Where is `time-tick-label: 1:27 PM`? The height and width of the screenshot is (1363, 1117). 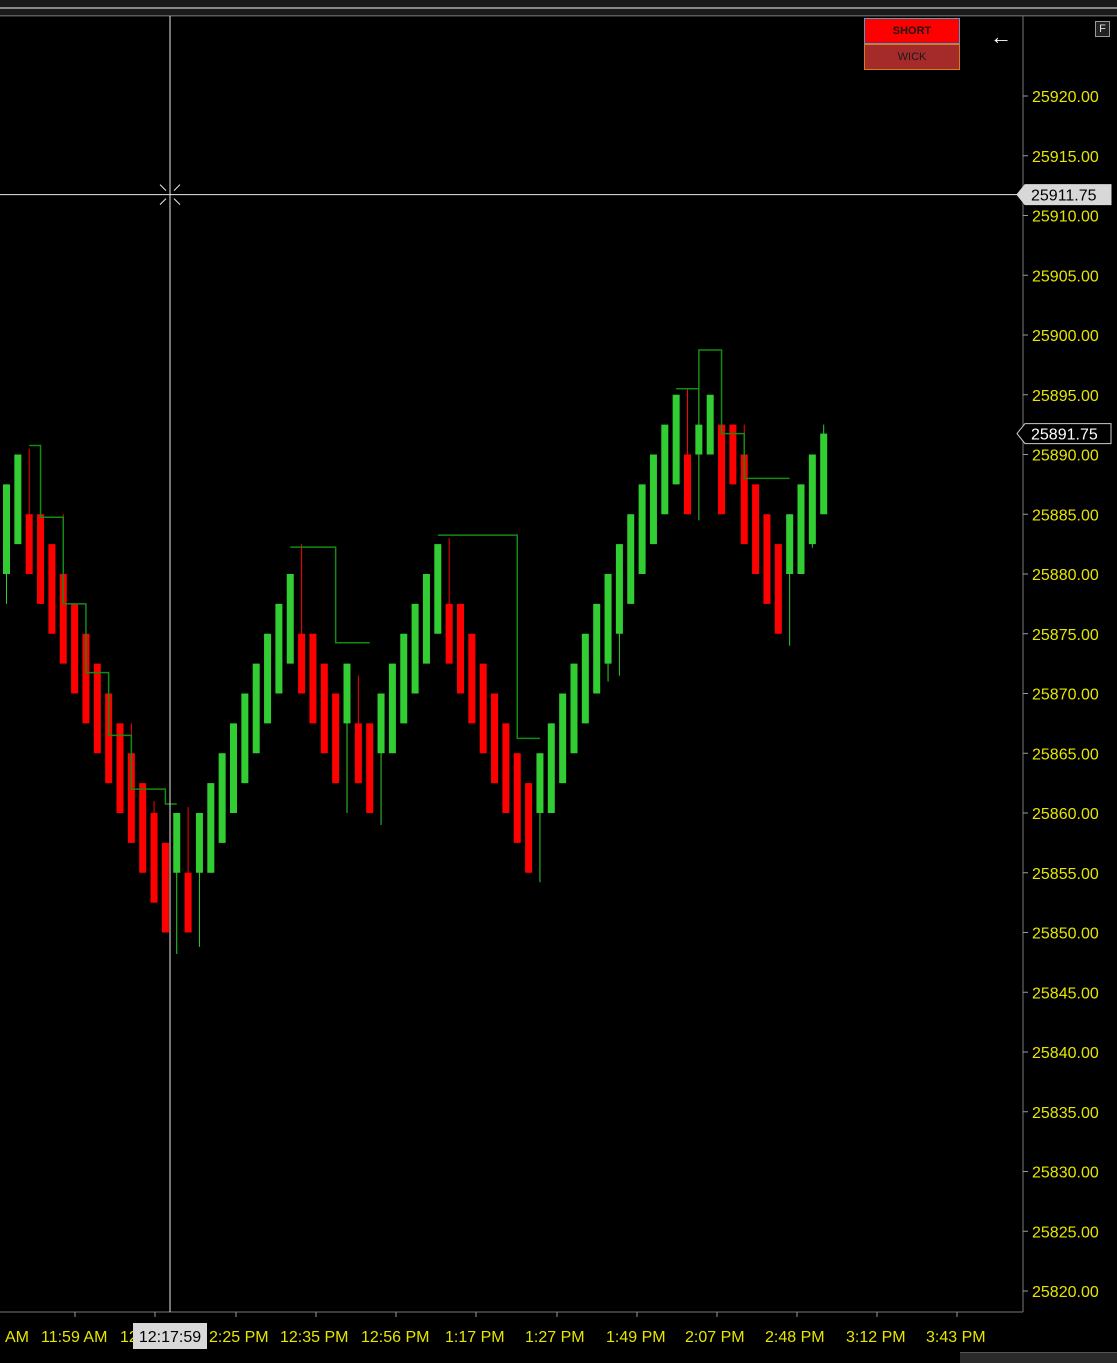 time-tick-label: 1:27 PM is located at coordinates (555, 1337).